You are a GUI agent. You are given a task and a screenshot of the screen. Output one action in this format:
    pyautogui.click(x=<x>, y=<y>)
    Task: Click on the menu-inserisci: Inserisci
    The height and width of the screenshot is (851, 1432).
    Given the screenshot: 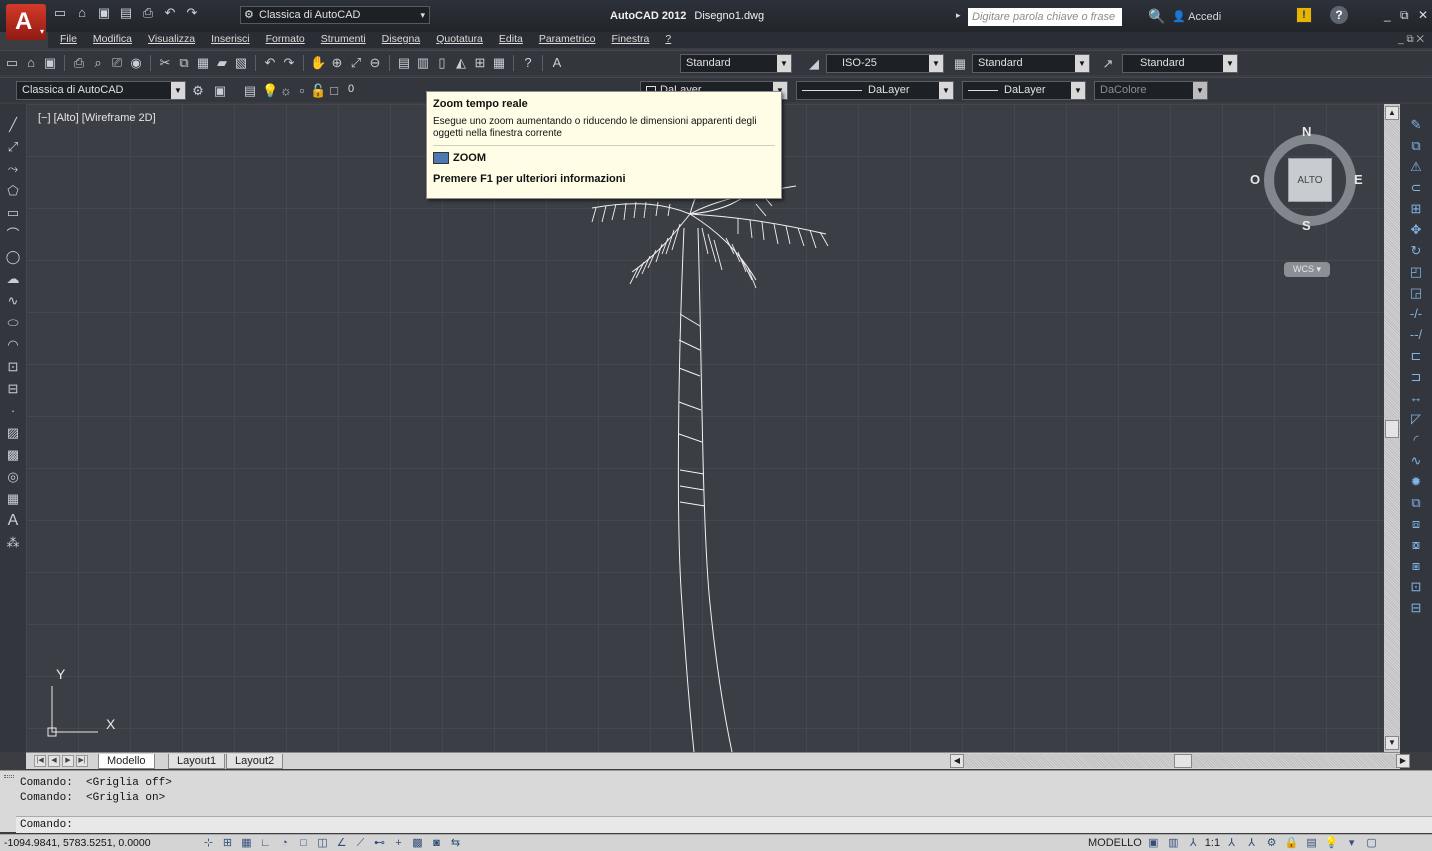 What is the action you would take?
    pyautogui.click(x=230, y=40)
    